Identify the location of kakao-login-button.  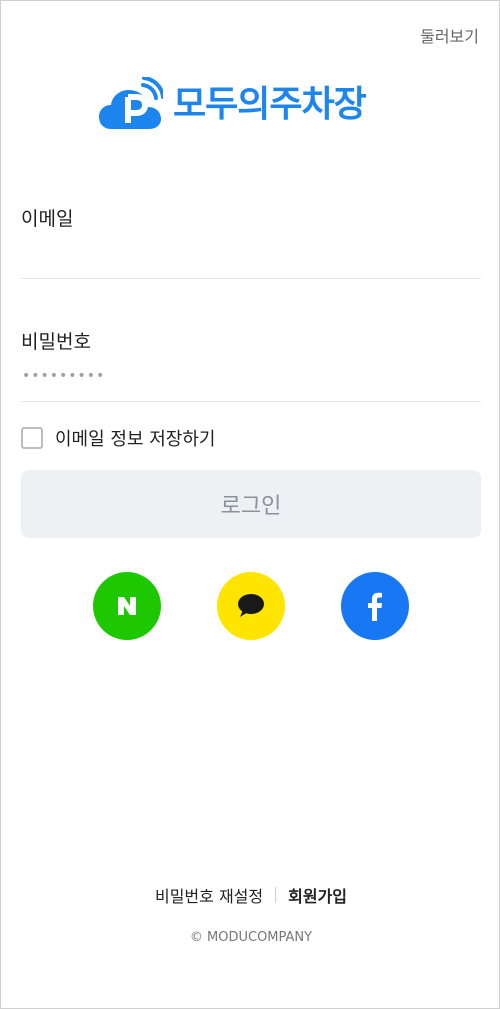
(251, 606).